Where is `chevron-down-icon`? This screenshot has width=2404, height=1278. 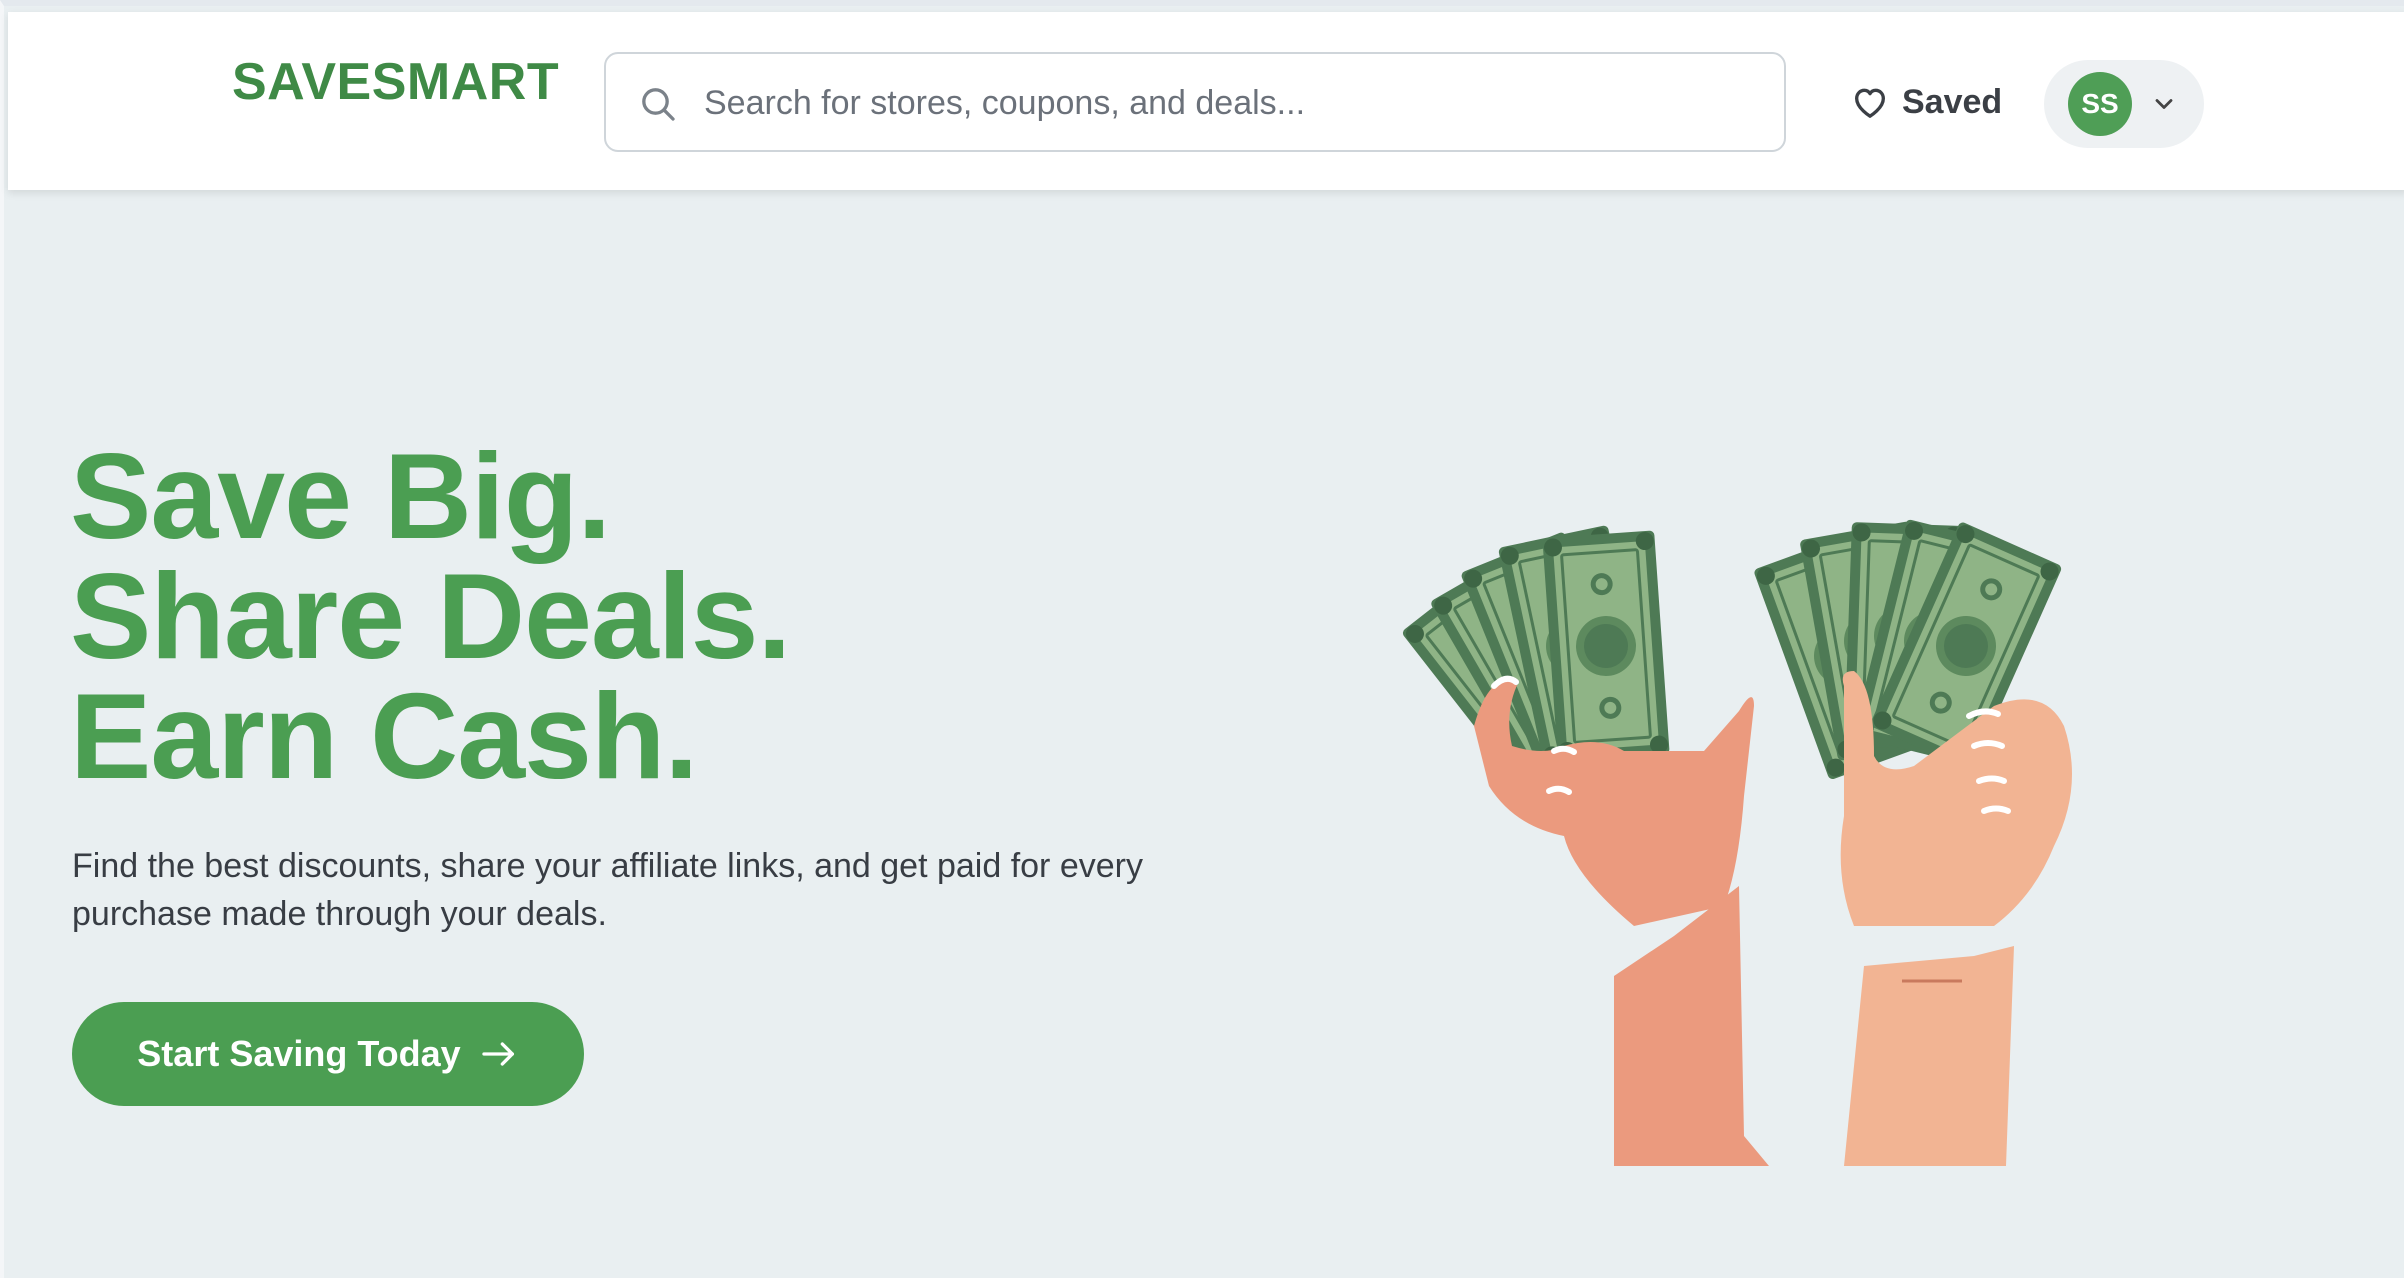
chevron-down-icon is located at coordinates (2164, 104).